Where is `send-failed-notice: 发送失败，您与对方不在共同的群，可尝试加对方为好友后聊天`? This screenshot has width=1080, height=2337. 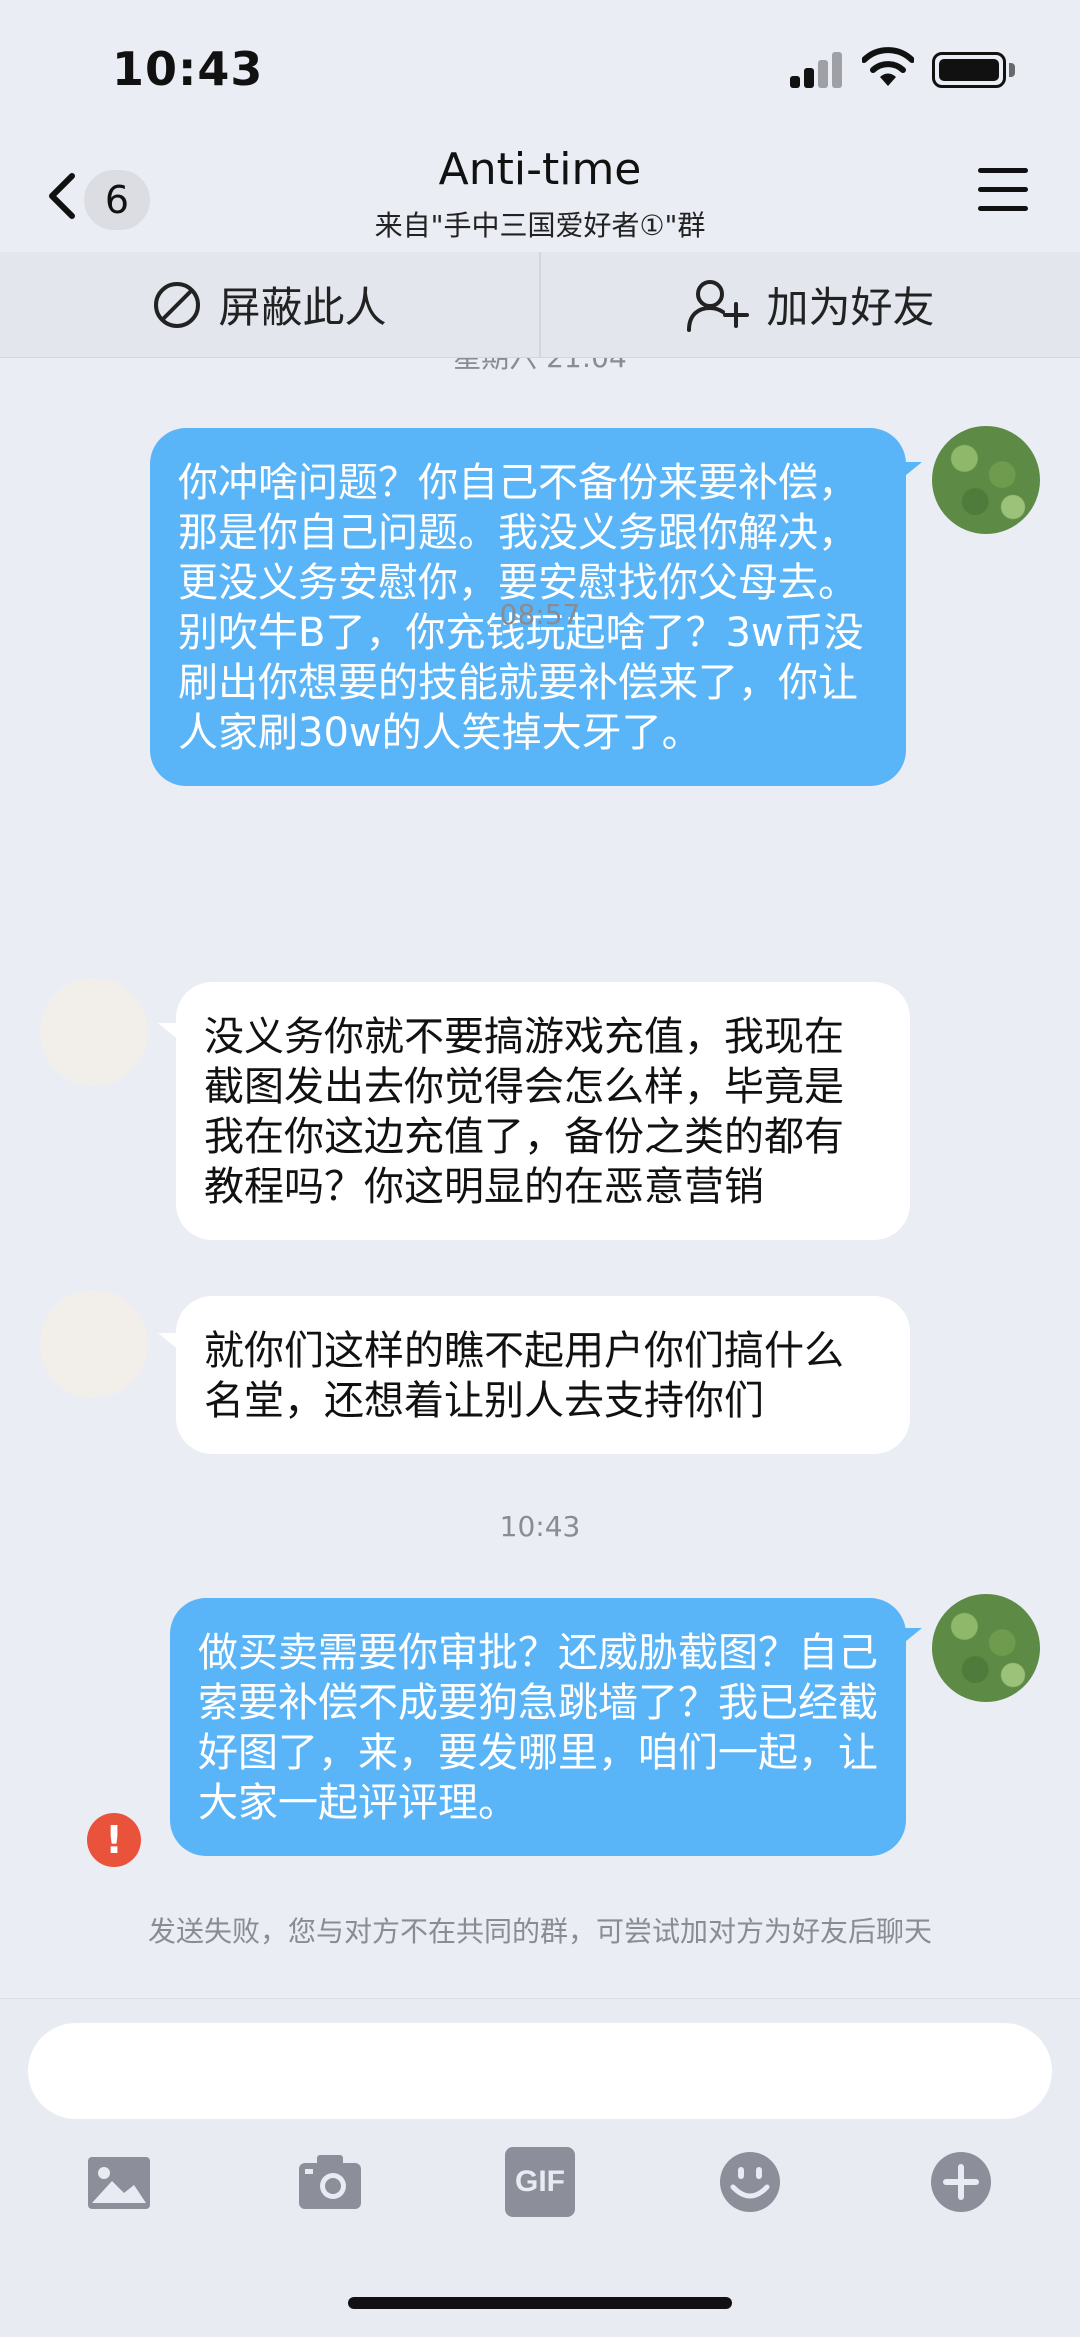
send-failed-notice: 发送失败，您与对方不在共同的群，可尝试加对方为好友后聊天 is located at coordinates (539, 1931).